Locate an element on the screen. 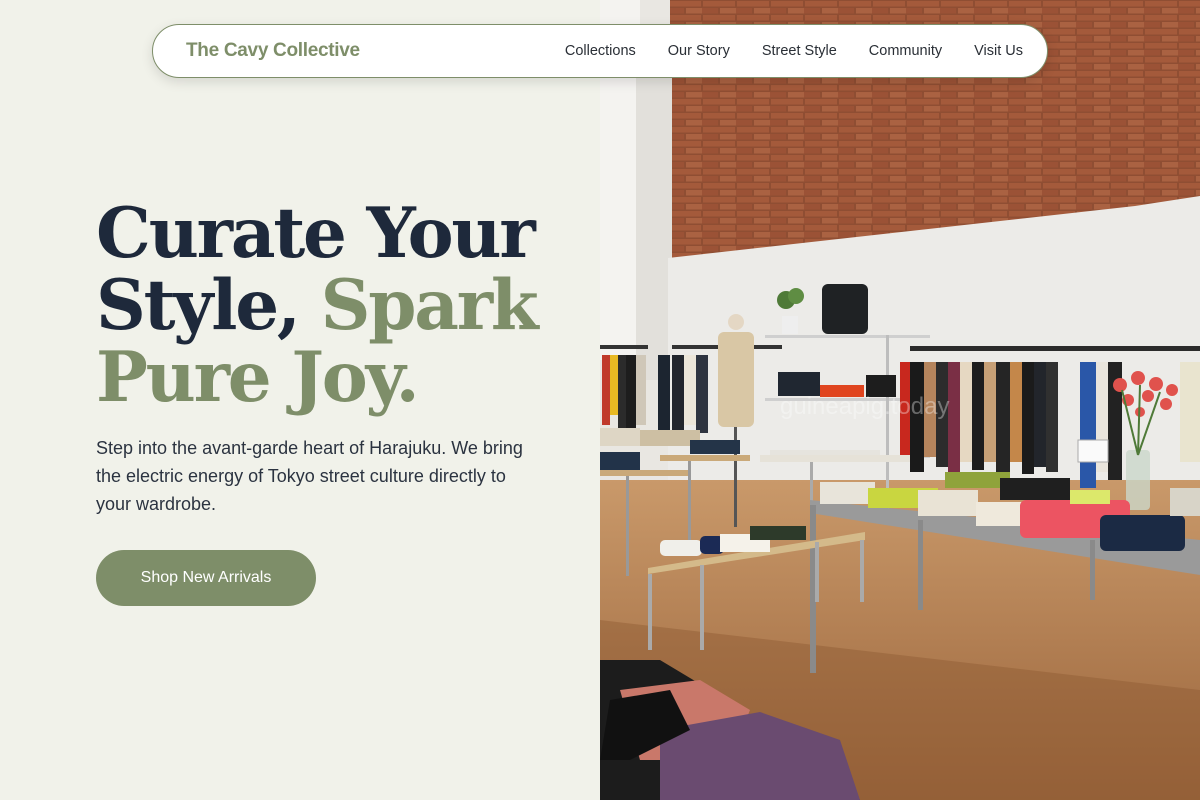 The image size is (1200, 800). nav-link-our-story: Our Story is located at coordinates (699, 51).